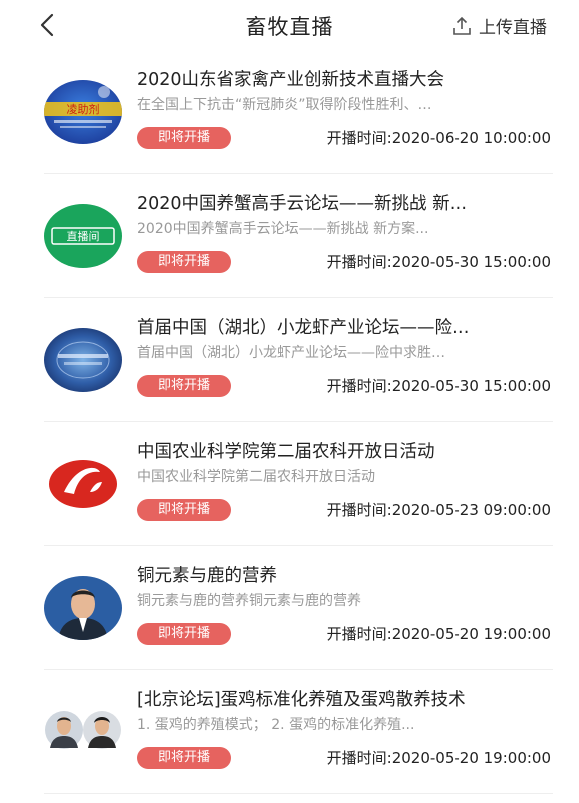 The height and width of the screenshot is (803, 579). What do you see at coordinates (256, 477) in the screenshot?
I see `item-subtitle: 中国农业科学院第二届农科开放日活动` at bounding box center [256, 477].